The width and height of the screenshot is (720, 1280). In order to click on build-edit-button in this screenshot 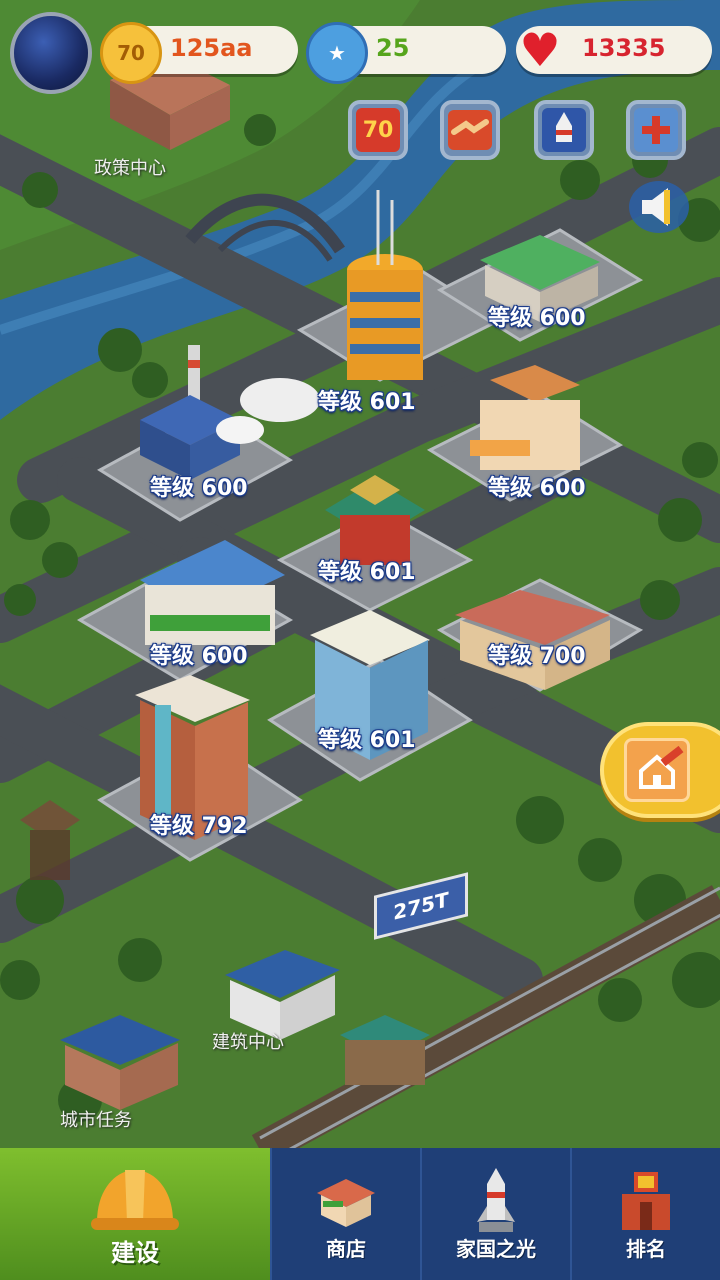, I will do `click(660, 770)`.